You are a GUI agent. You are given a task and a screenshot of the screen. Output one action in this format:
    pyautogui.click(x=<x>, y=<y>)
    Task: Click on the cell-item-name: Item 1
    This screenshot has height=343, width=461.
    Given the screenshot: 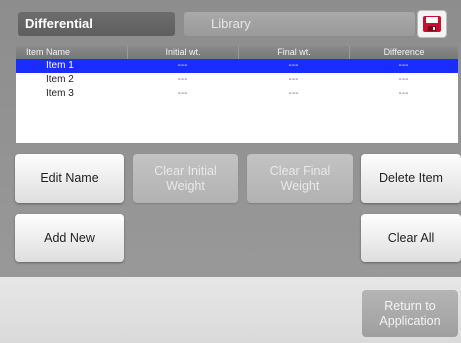 What is the action you would take?
    pyautogui.click(x=60, y=65)
    